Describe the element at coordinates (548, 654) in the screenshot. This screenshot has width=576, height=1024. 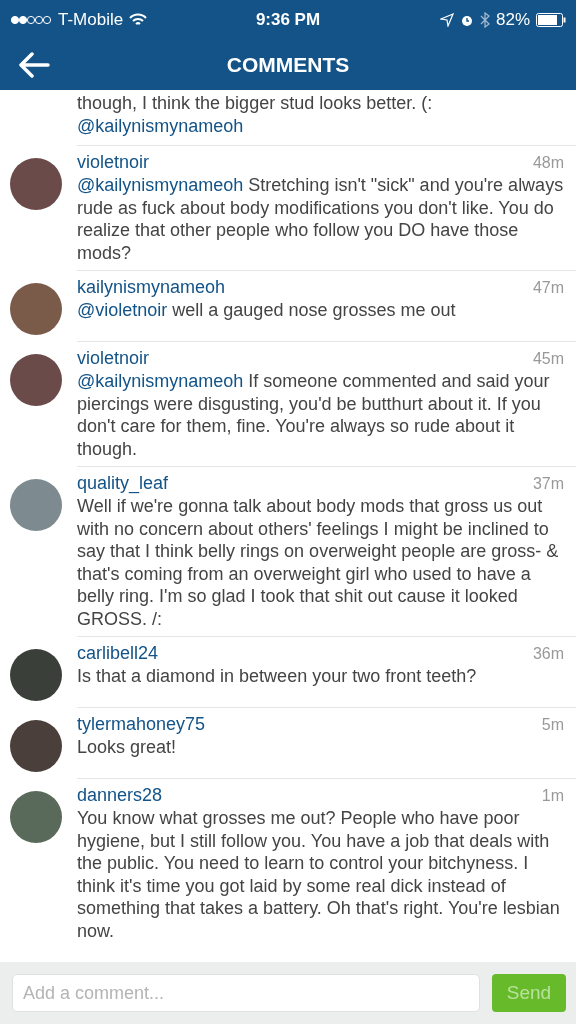
I see `comment-time: 36m` at that location.